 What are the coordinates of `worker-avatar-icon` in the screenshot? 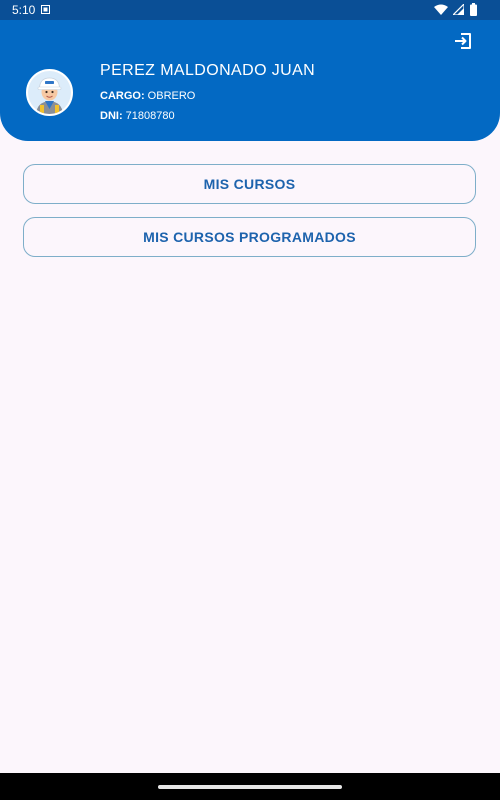 It's located at (49, 92).